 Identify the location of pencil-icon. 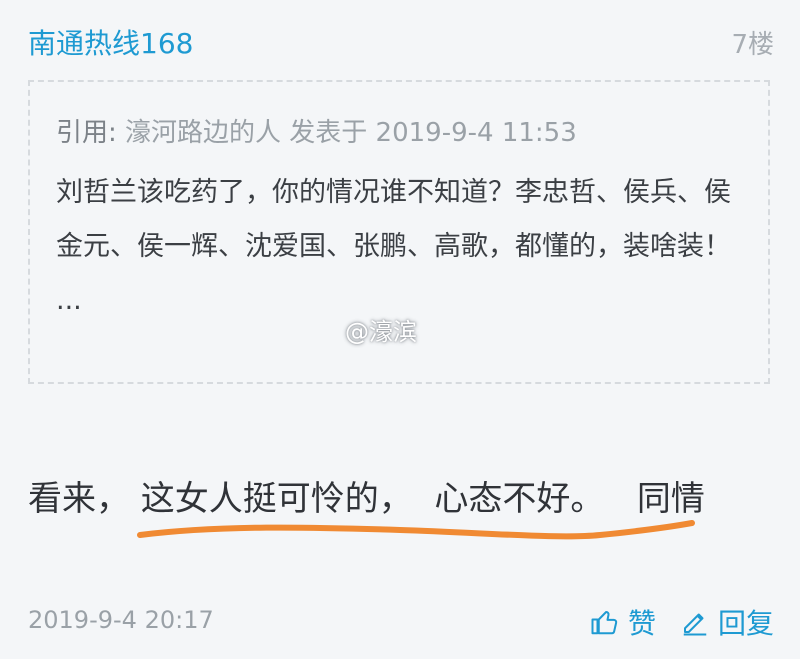
(695, 624).